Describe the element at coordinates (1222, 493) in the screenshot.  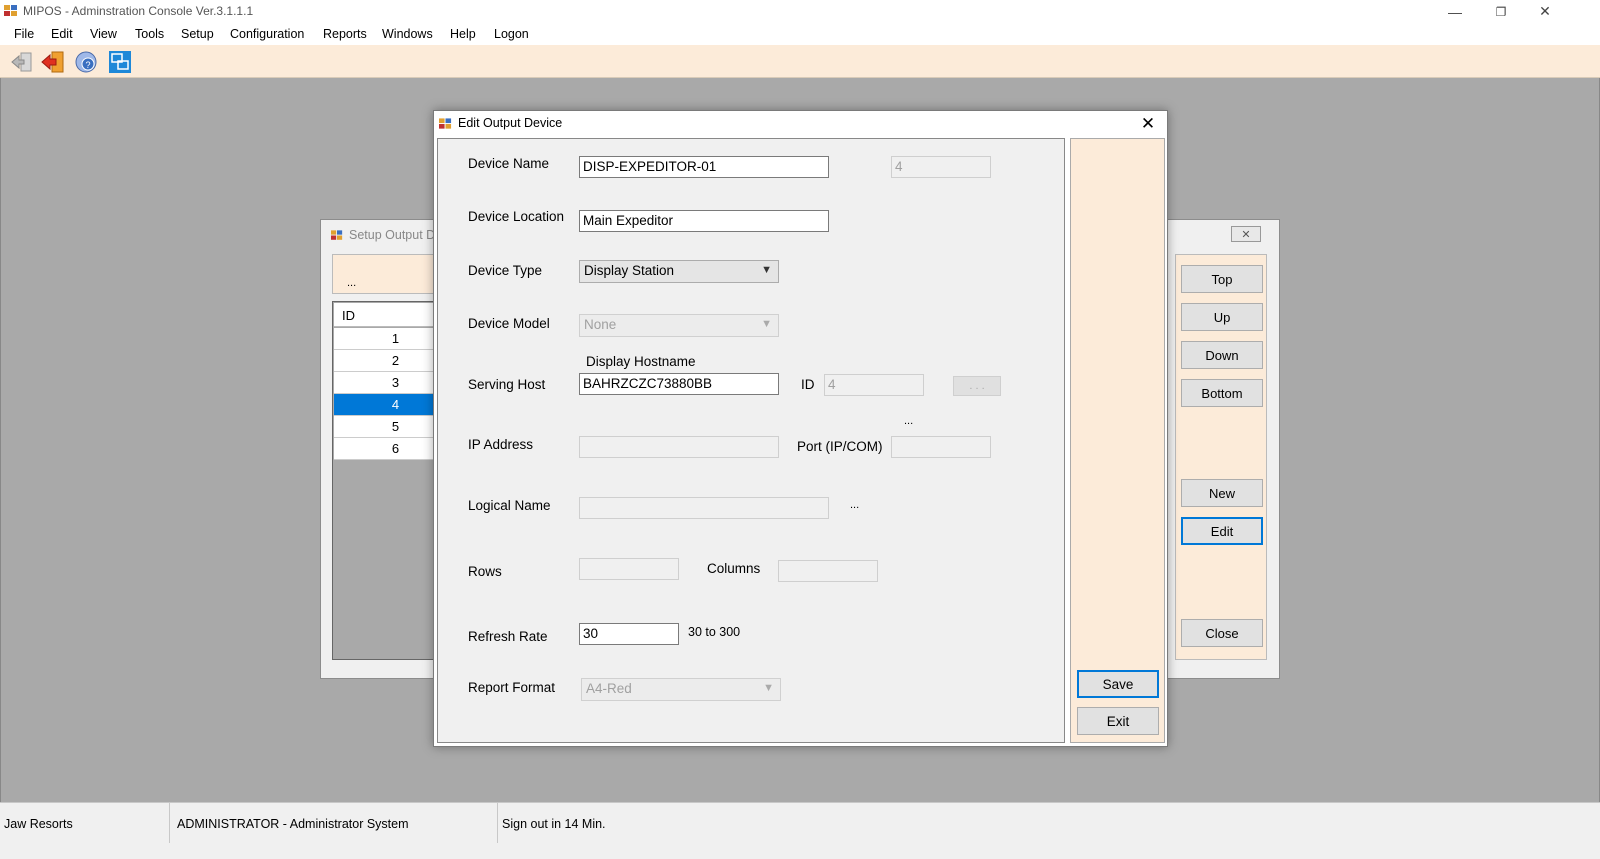
I see `new-button: New` at that location.